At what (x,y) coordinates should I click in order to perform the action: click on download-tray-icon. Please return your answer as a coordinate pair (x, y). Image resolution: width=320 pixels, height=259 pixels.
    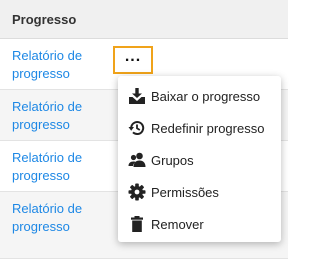
    Looking at the image, I should click on (137, 96).